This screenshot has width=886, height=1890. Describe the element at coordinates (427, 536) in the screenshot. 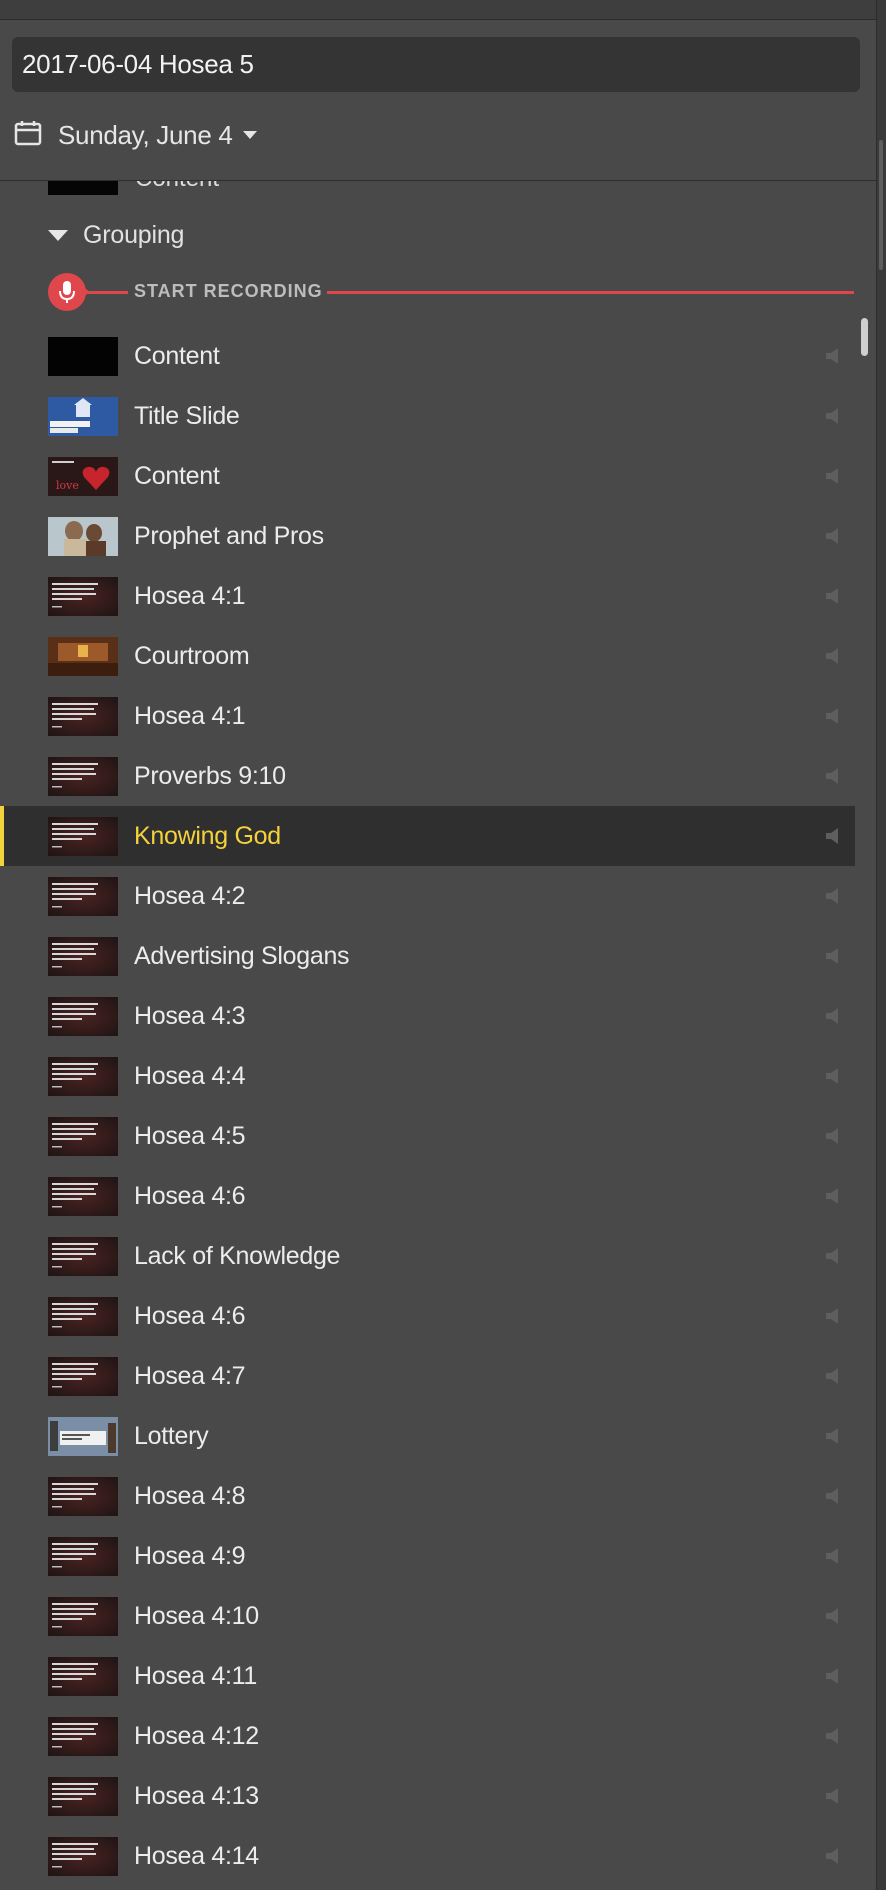

I see `slide-row: Prophet and Pros` at that location.